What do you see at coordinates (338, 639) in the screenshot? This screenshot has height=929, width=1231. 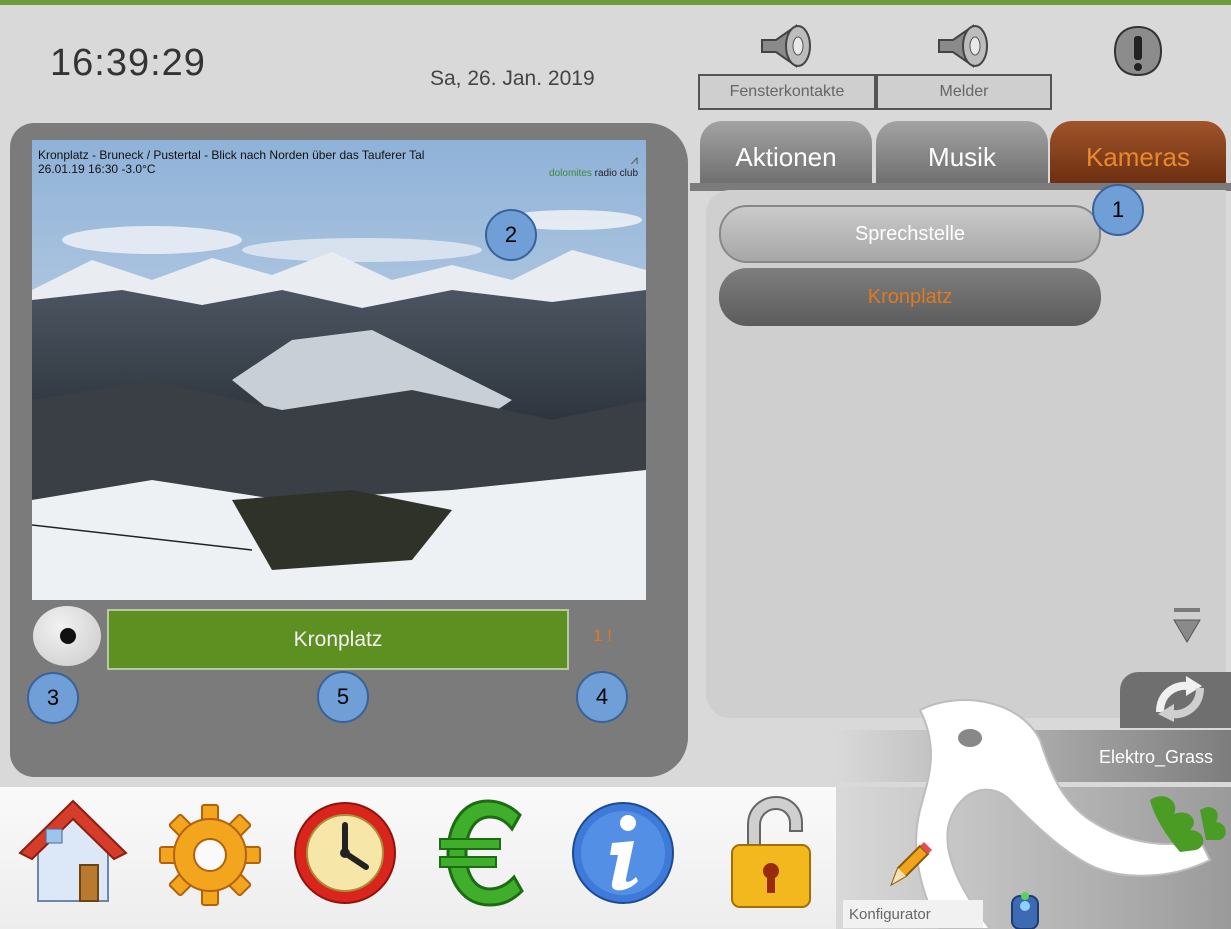 I see `camera-name-bar: Kronplatz` at bounding box center [338, 639].